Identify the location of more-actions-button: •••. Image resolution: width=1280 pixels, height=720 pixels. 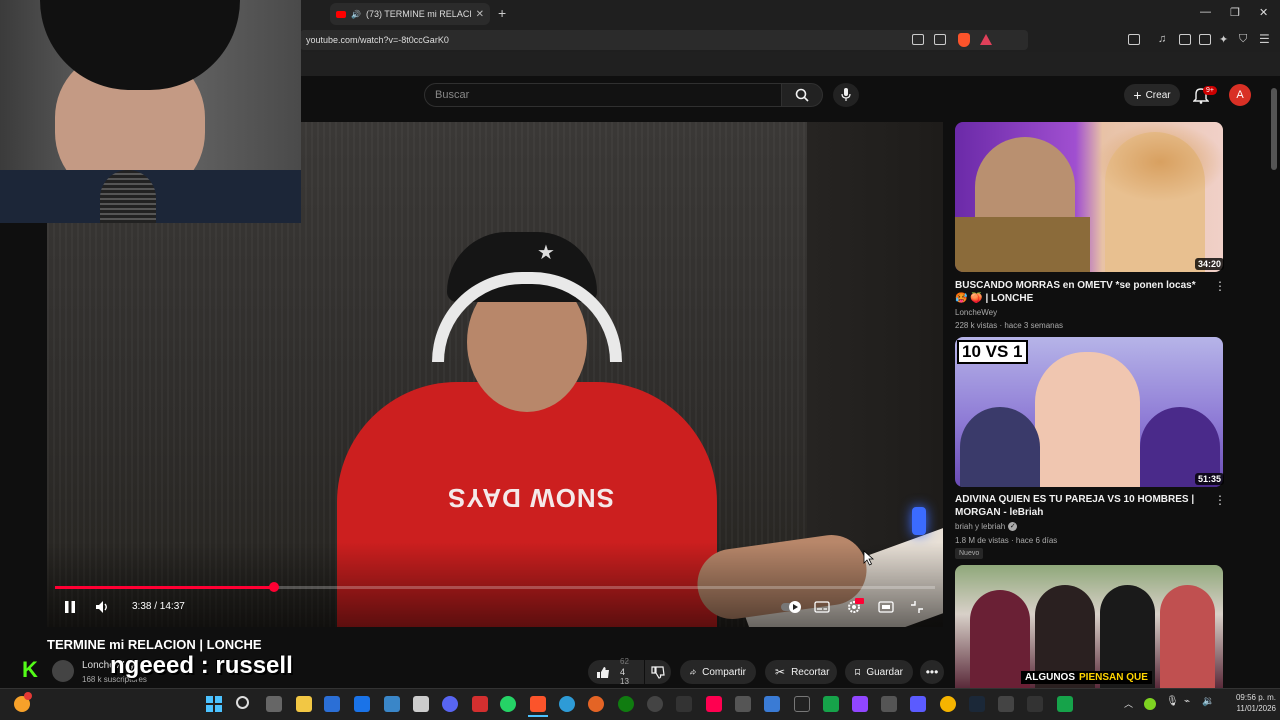
(932, 672).